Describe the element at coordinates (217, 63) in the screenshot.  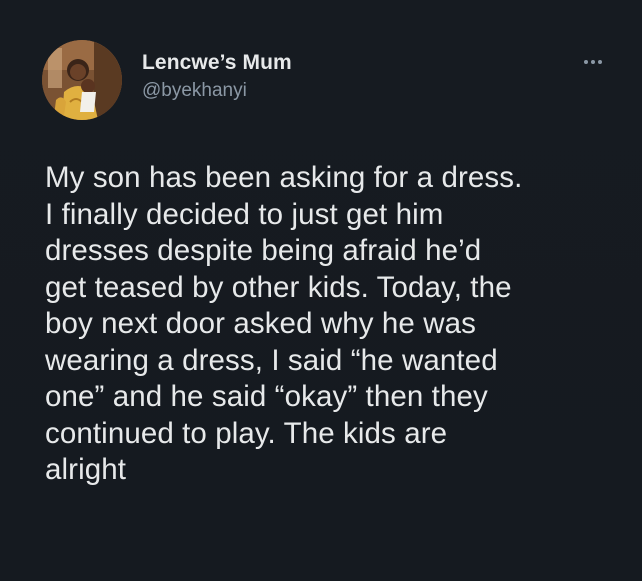
I see `display-name: Lencwe’s Mum` at that location.